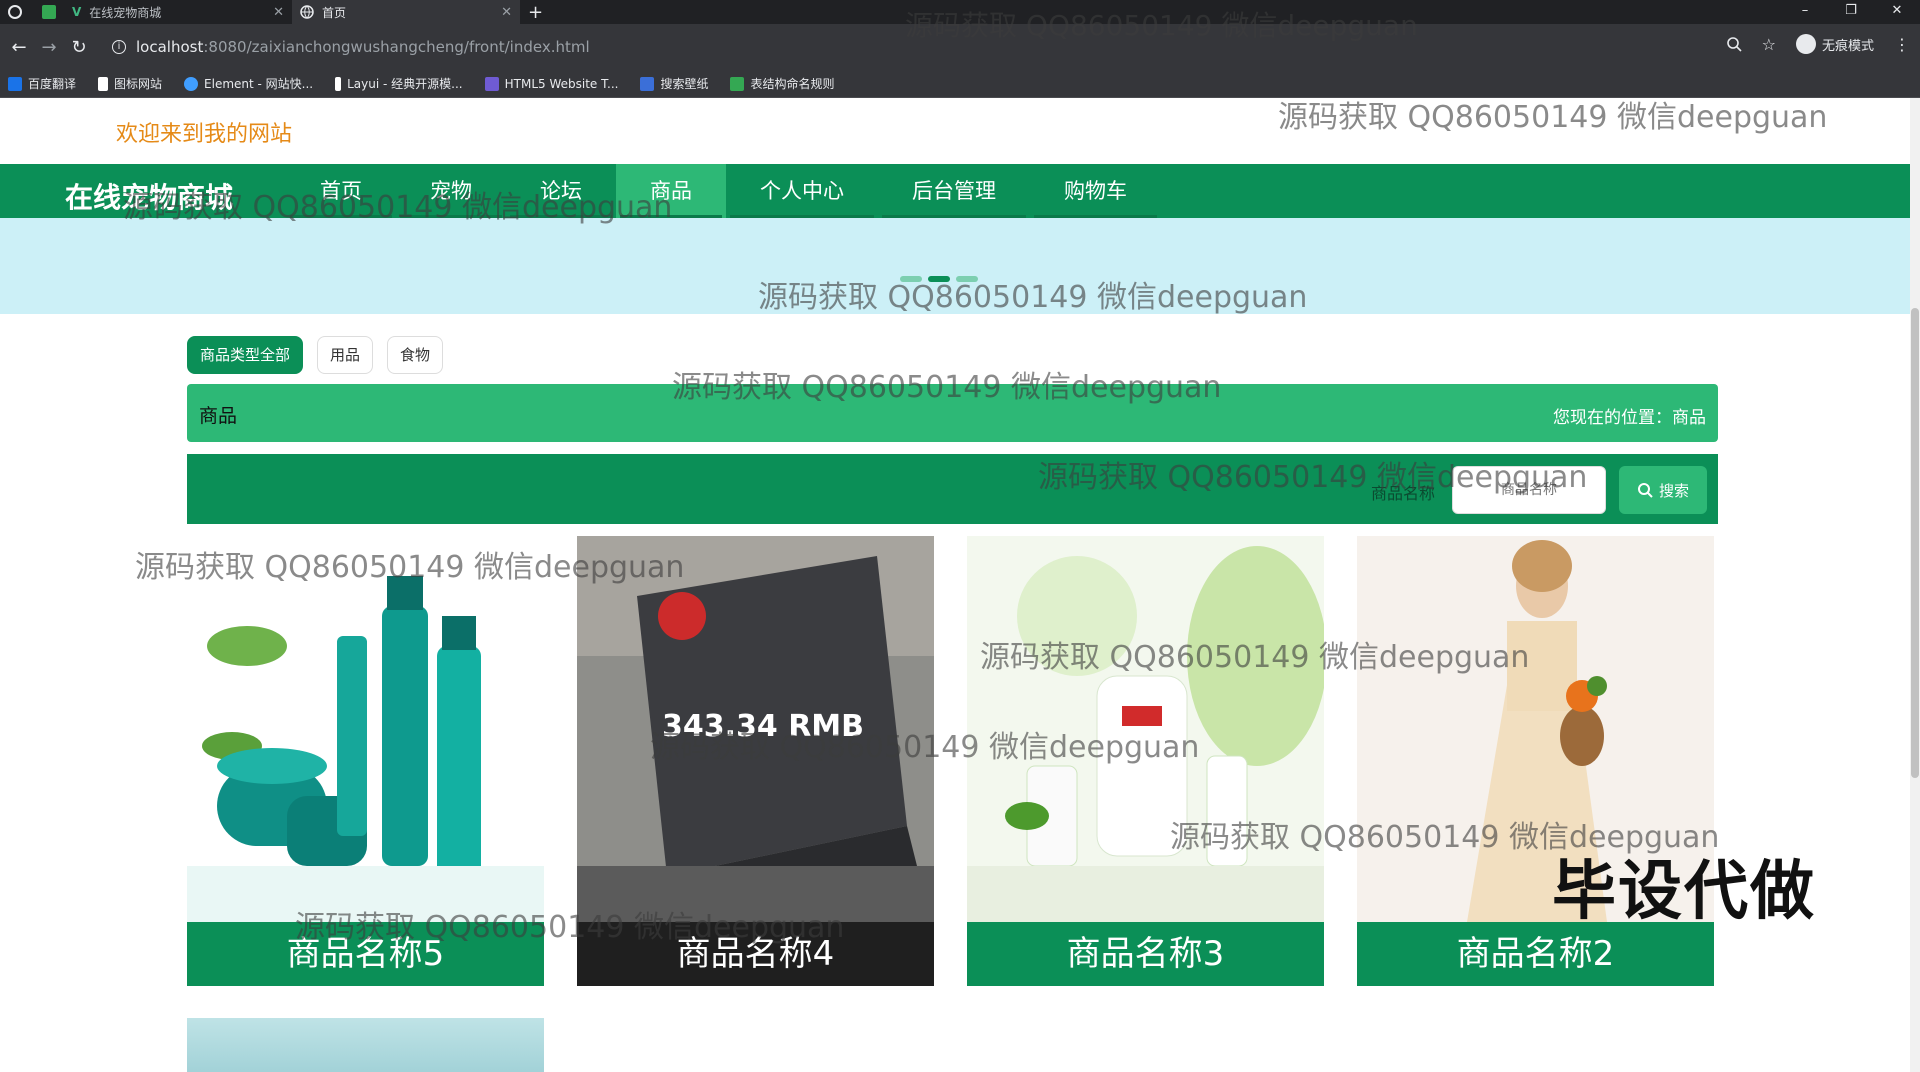  What do you see at coordinates (77, 12) in the screenshot?
I see `vue-icon: V` at bounding box center [77, 12].